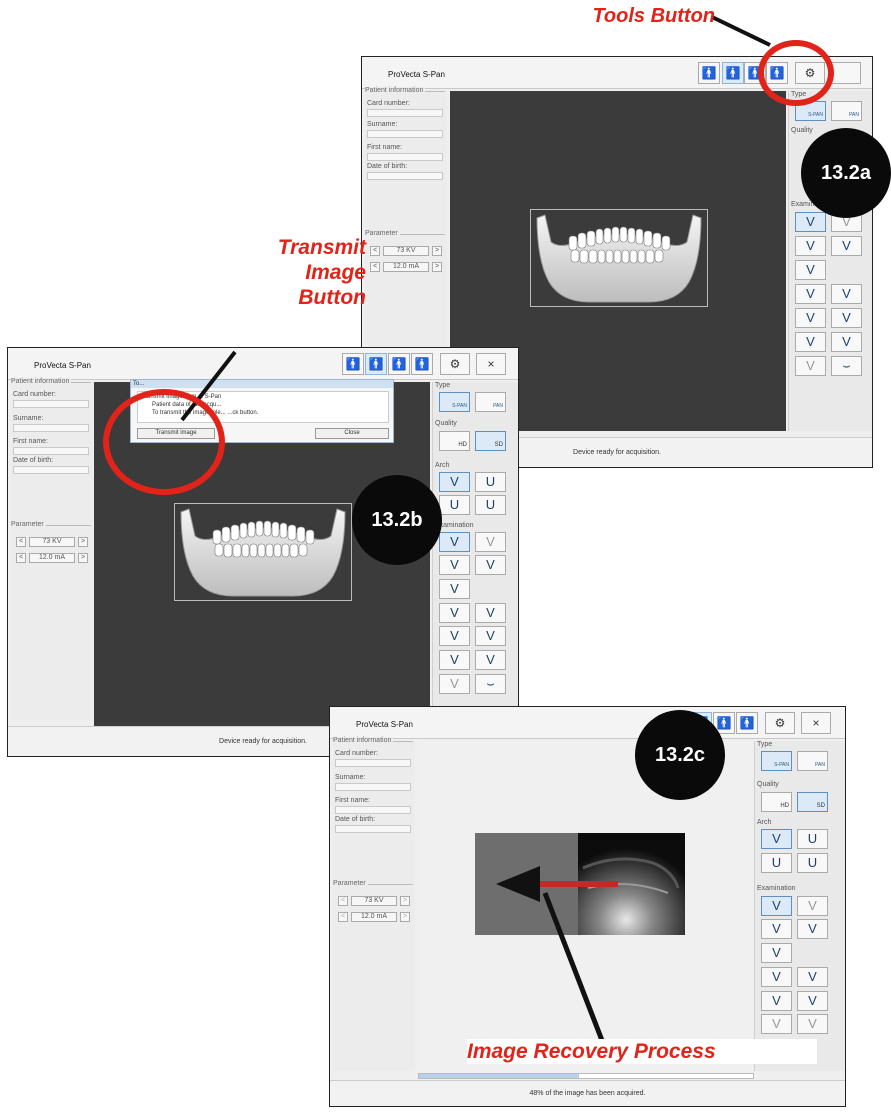 The height and width of the screenshot is (1113, 891). Describe the element at coordinates (350, 777) in the screenshot. I see `surname-label: Surname:` at that location.